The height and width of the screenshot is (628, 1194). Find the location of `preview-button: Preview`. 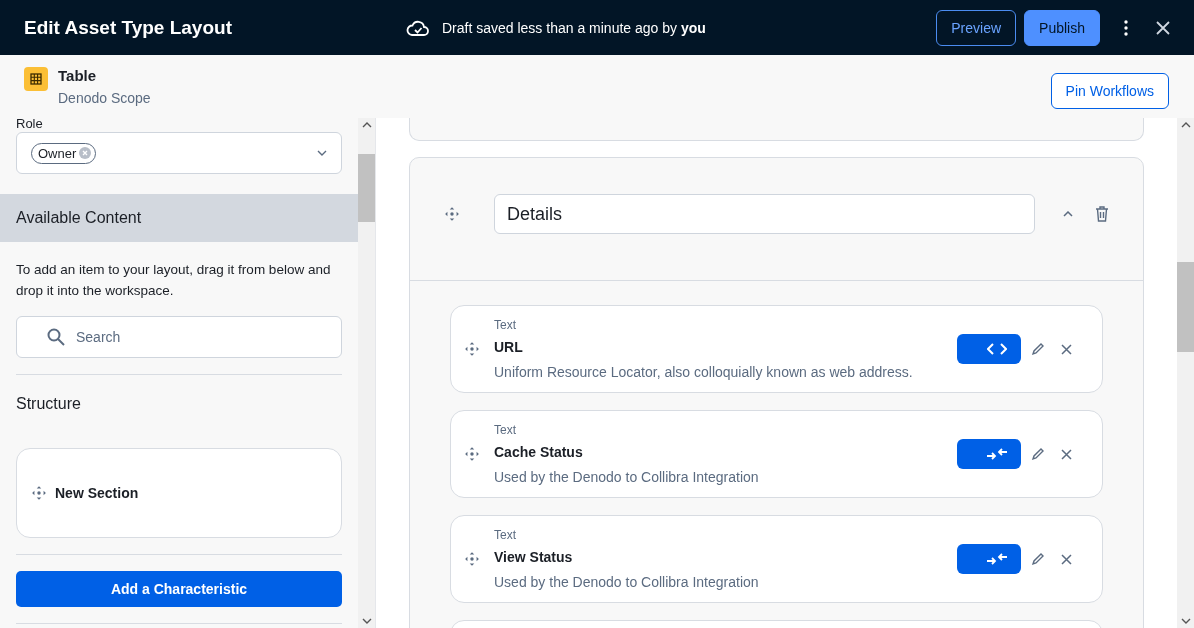

preview-button: Preview is located at coordinates (976, 27).